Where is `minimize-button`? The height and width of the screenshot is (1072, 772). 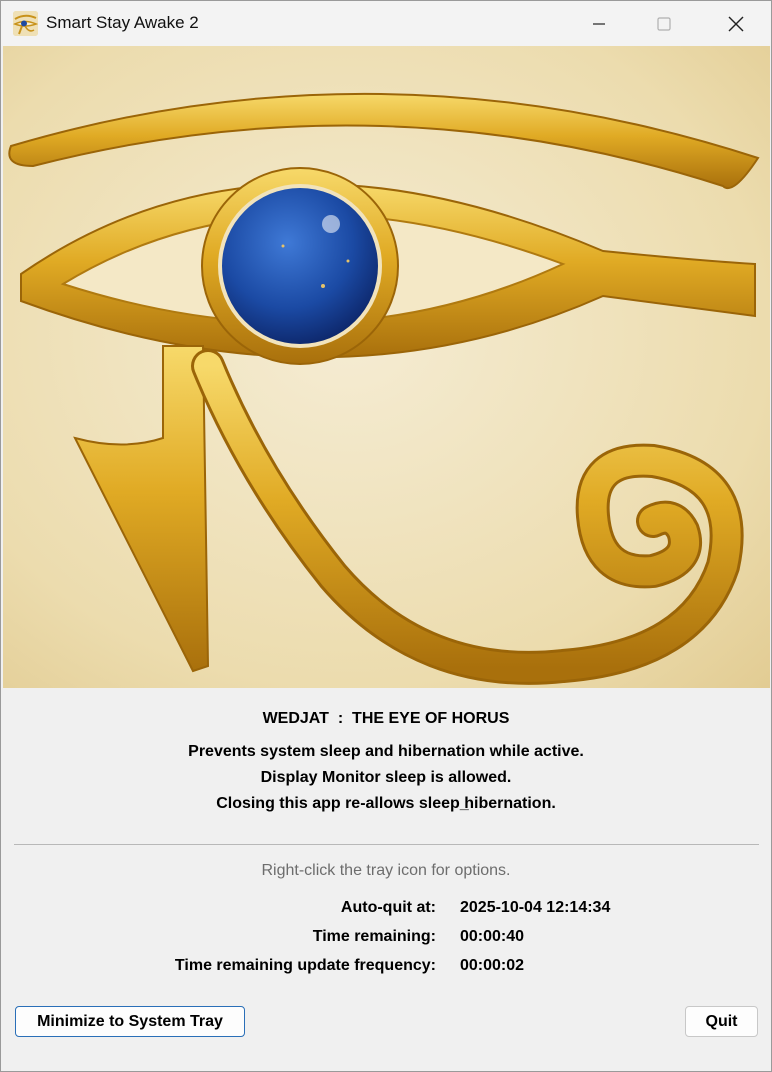
minimize-button is located at coordinates (599, 23).